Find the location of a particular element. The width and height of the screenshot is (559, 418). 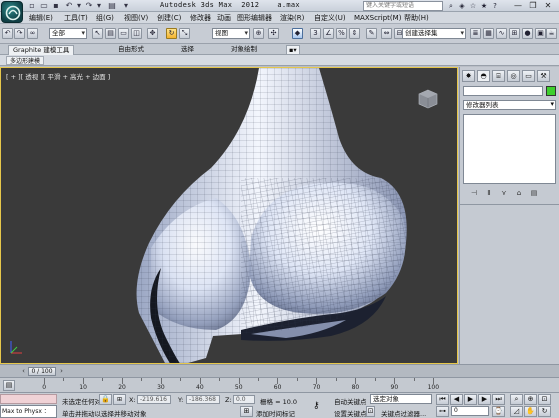

percent-snap-icon: % is located at coordinates (341, 33).